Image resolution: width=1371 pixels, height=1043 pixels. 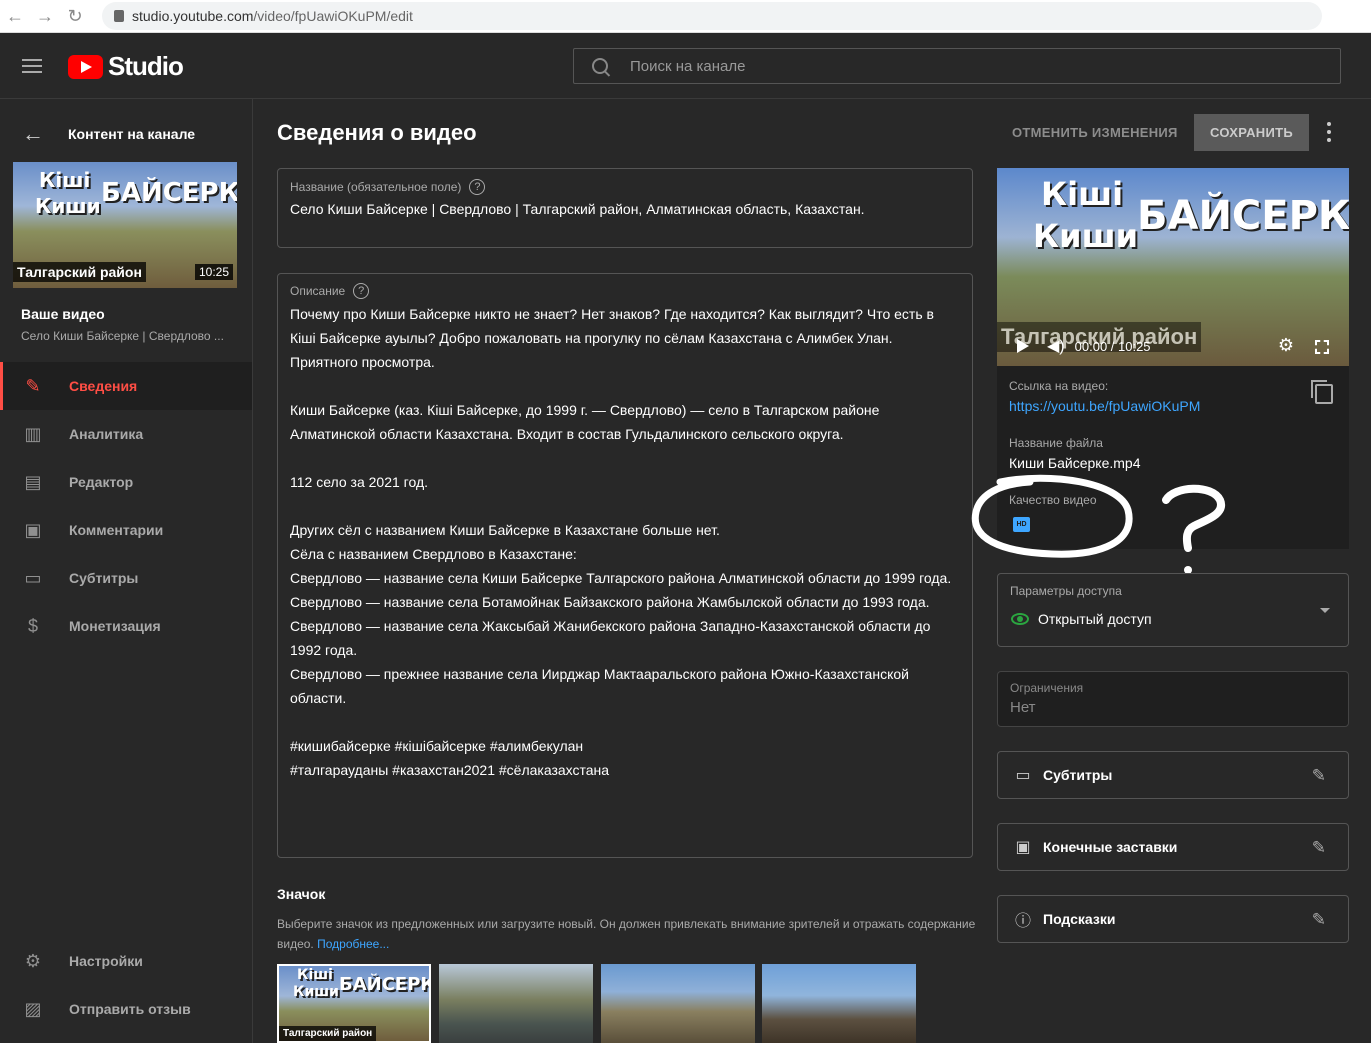 I want to click on sidebar-item-feedback: ▨ Отправить отзыв, so click(x=126, y=1009).